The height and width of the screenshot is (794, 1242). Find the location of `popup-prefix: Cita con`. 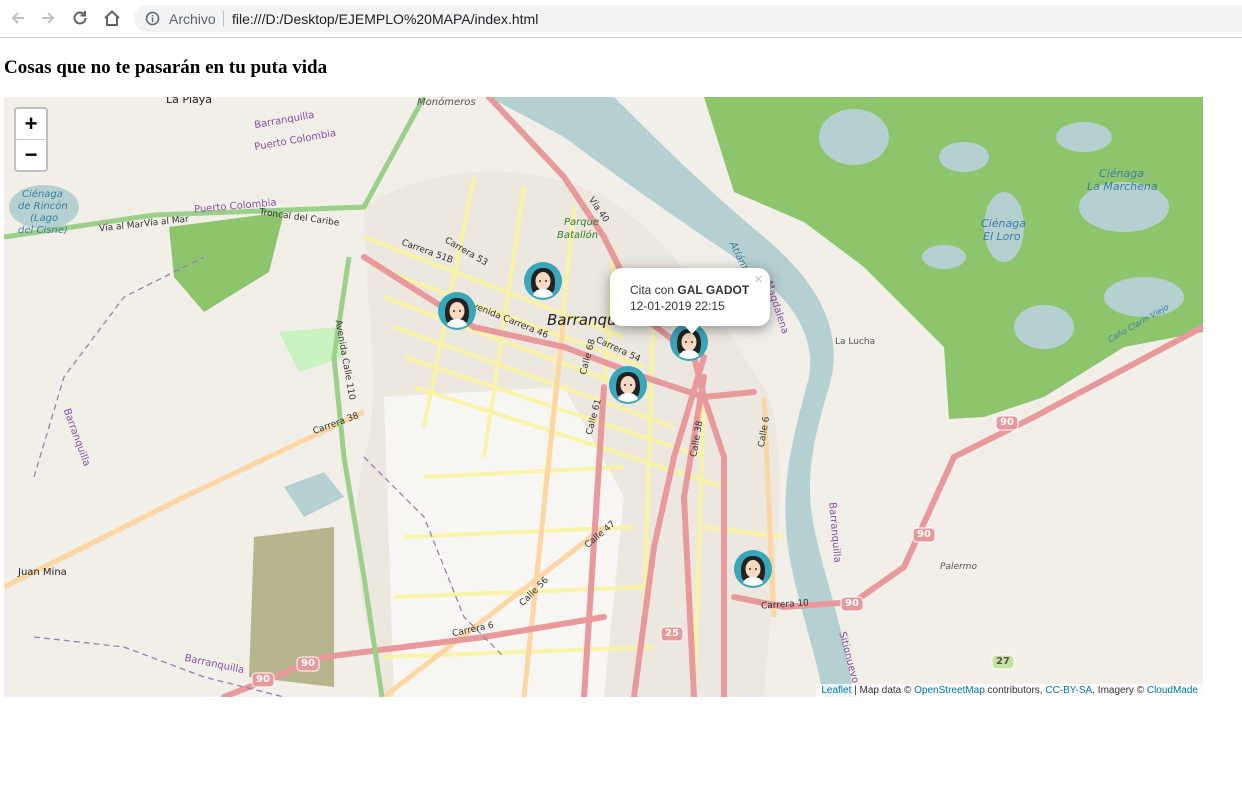

popup-prefix: Cita con is located at coordinates (652, 290).